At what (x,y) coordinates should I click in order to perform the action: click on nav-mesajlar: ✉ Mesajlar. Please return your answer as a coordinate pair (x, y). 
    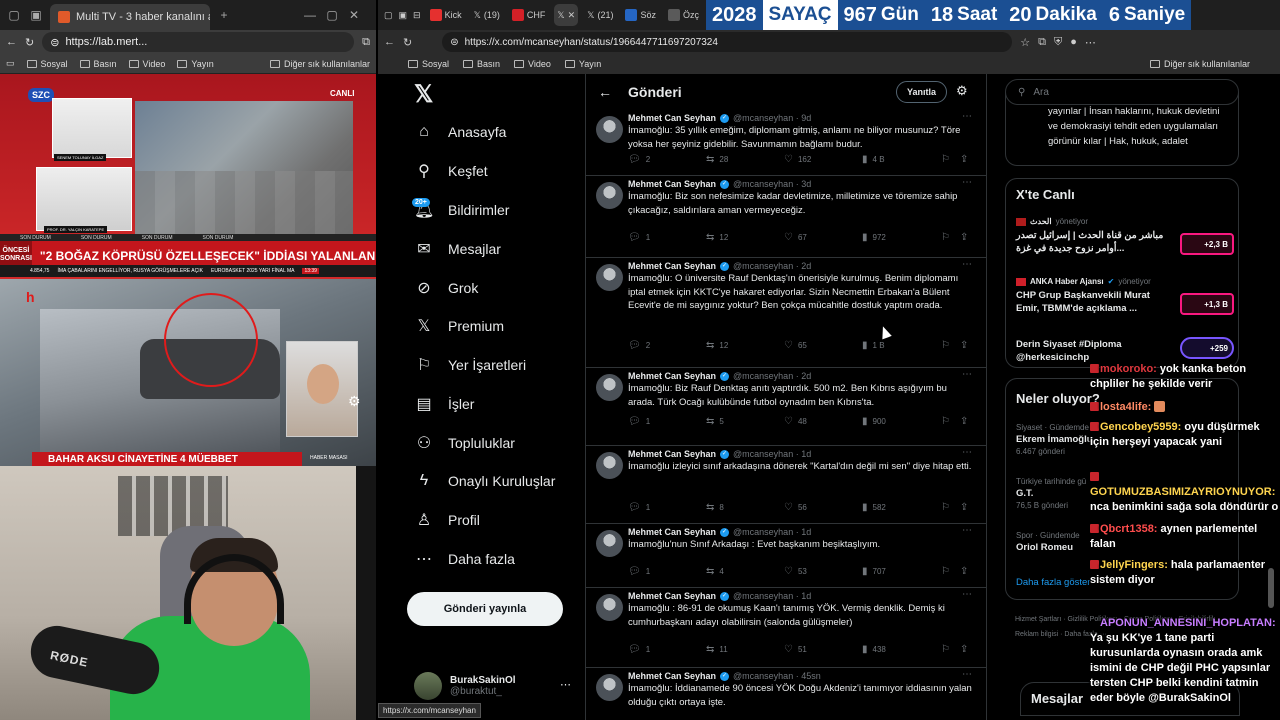
    Looking at the image, I should click on (457, 249).